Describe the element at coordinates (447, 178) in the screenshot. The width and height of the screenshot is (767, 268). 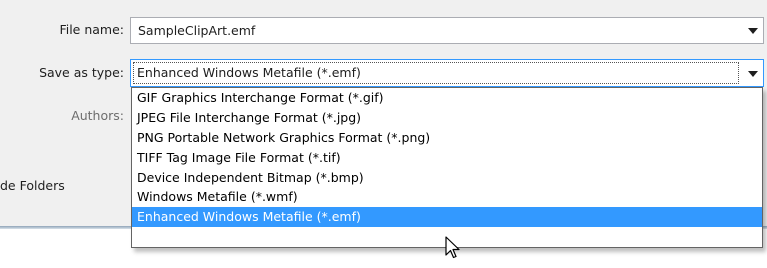
I see `option-bmp: Device Independent Bitmap (*.bmp)` at that location.